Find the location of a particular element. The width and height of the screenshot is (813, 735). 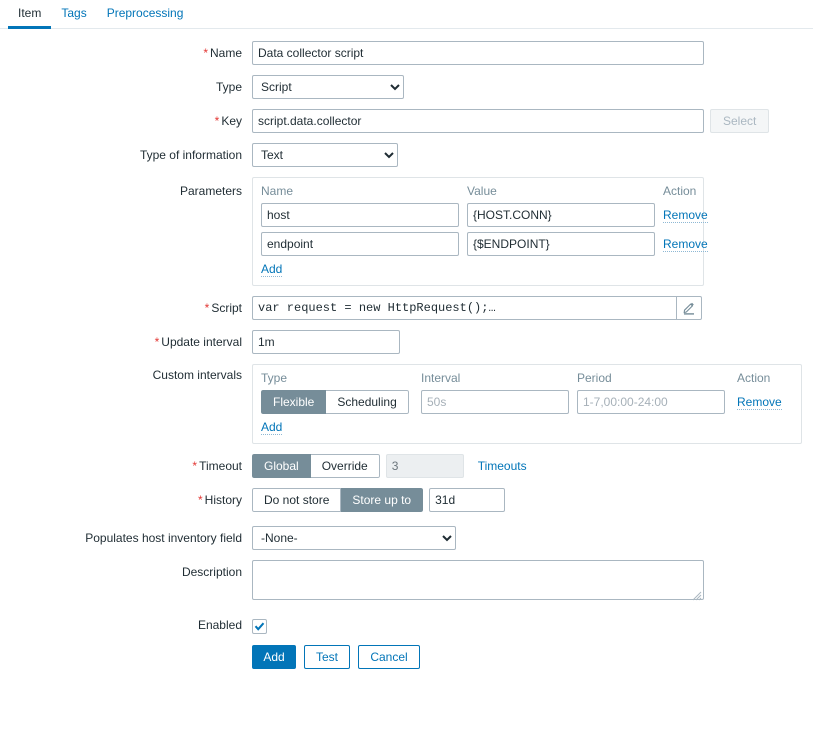

field-enabled is located at coordinates (259, 624).